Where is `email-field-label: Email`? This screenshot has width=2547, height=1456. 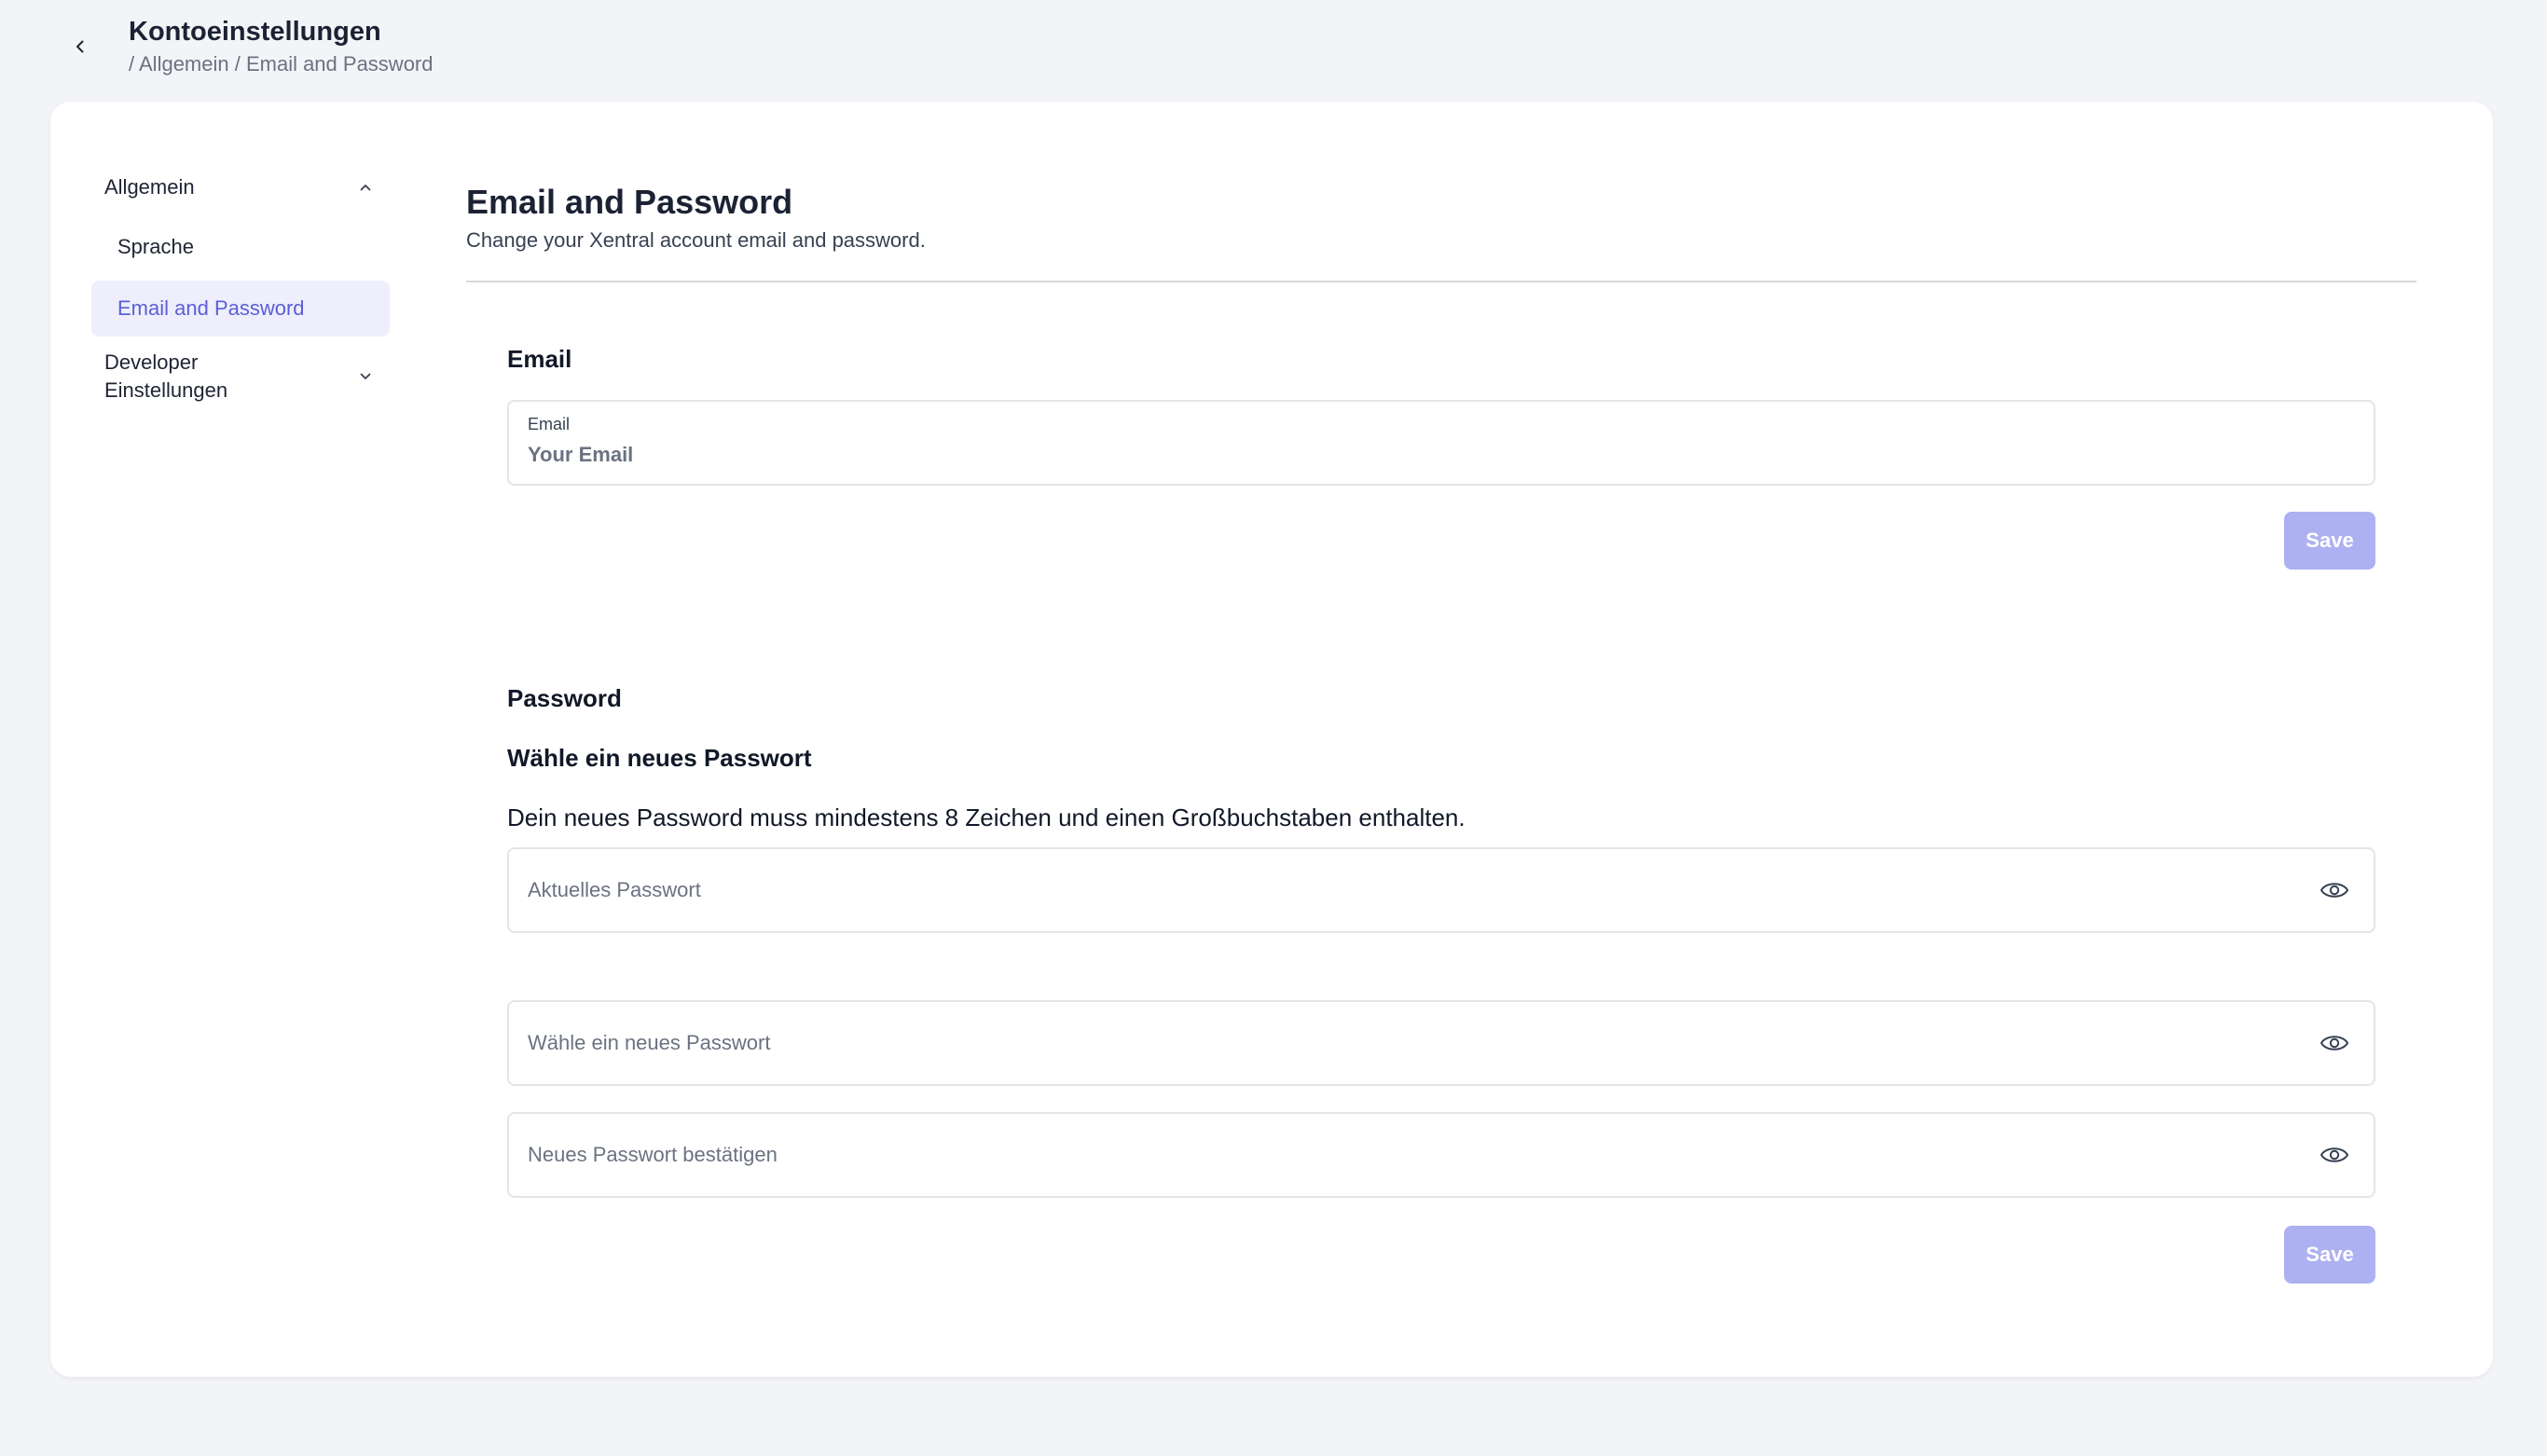
email-field-label: Email is located at coordinates (549, 424).